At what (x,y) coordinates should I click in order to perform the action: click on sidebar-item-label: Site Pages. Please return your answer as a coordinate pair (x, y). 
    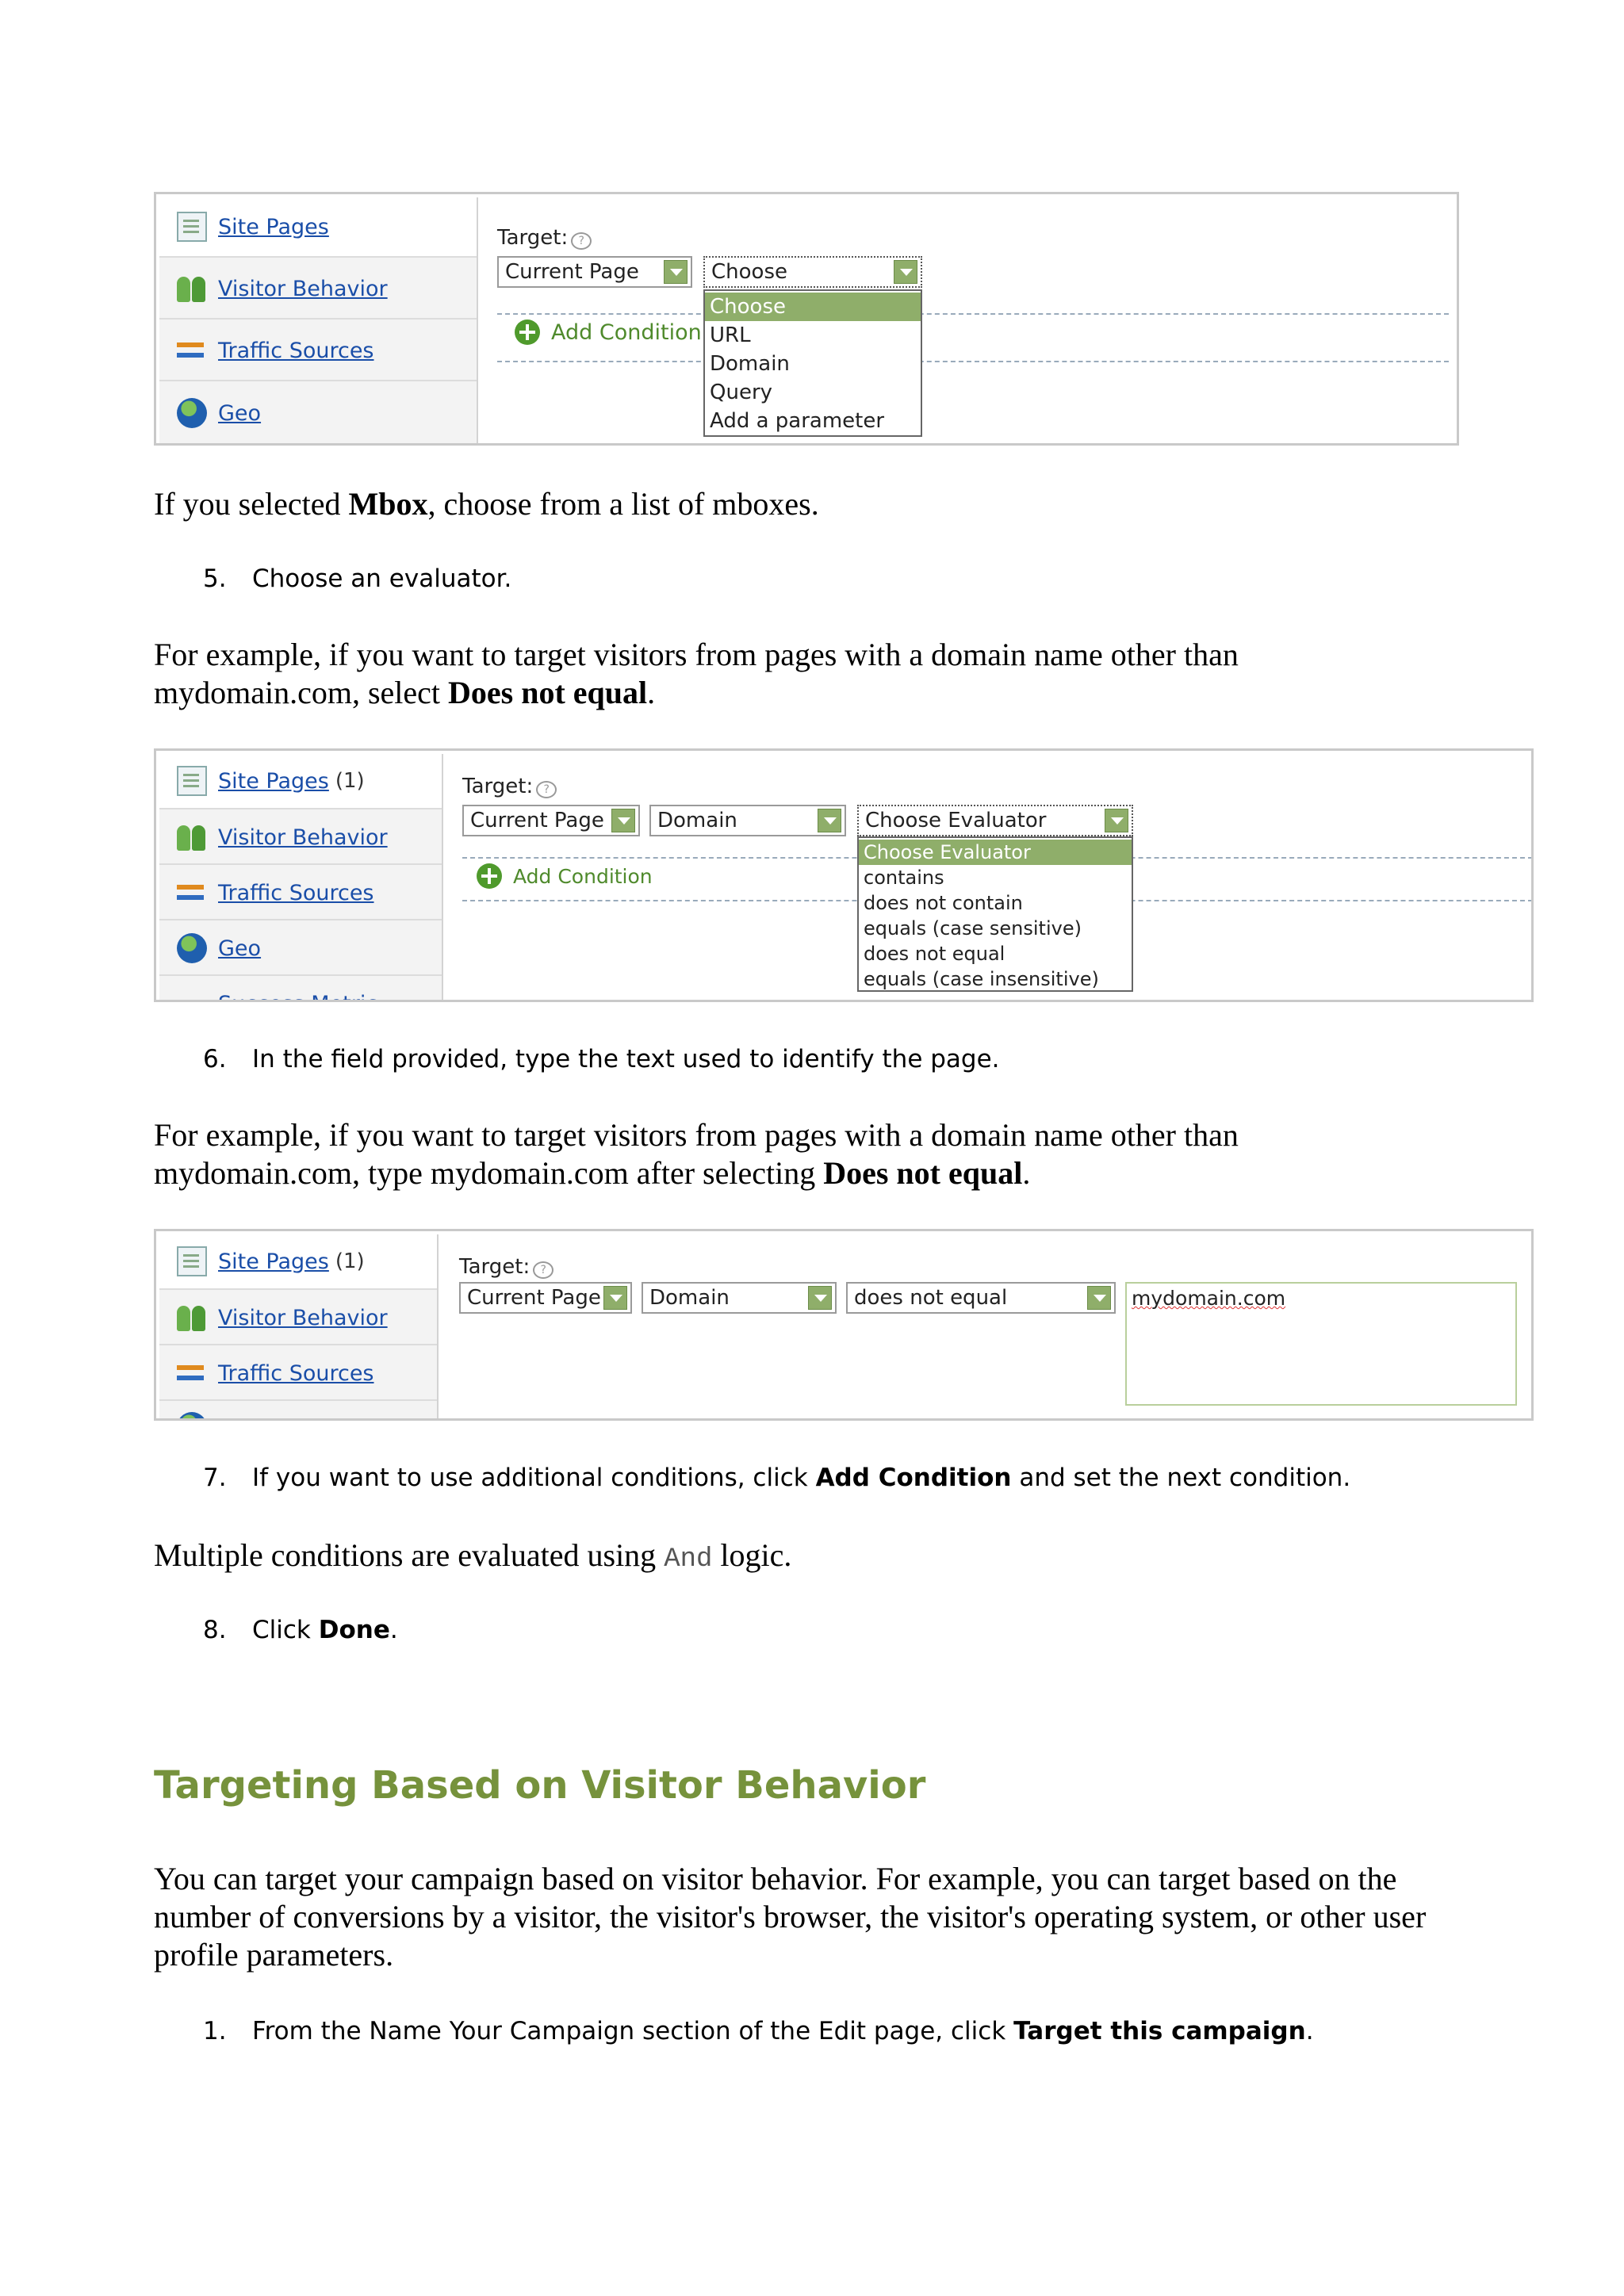
    Looking at the image, I should click on (273, 1262).